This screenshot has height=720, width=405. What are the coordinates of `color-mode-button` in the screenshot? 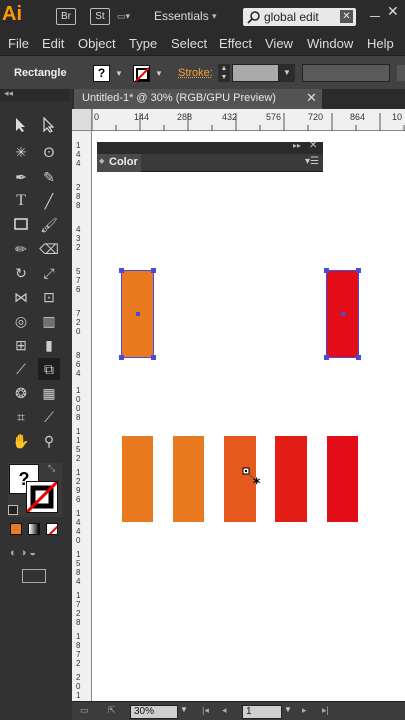 It's located at (16, 529).